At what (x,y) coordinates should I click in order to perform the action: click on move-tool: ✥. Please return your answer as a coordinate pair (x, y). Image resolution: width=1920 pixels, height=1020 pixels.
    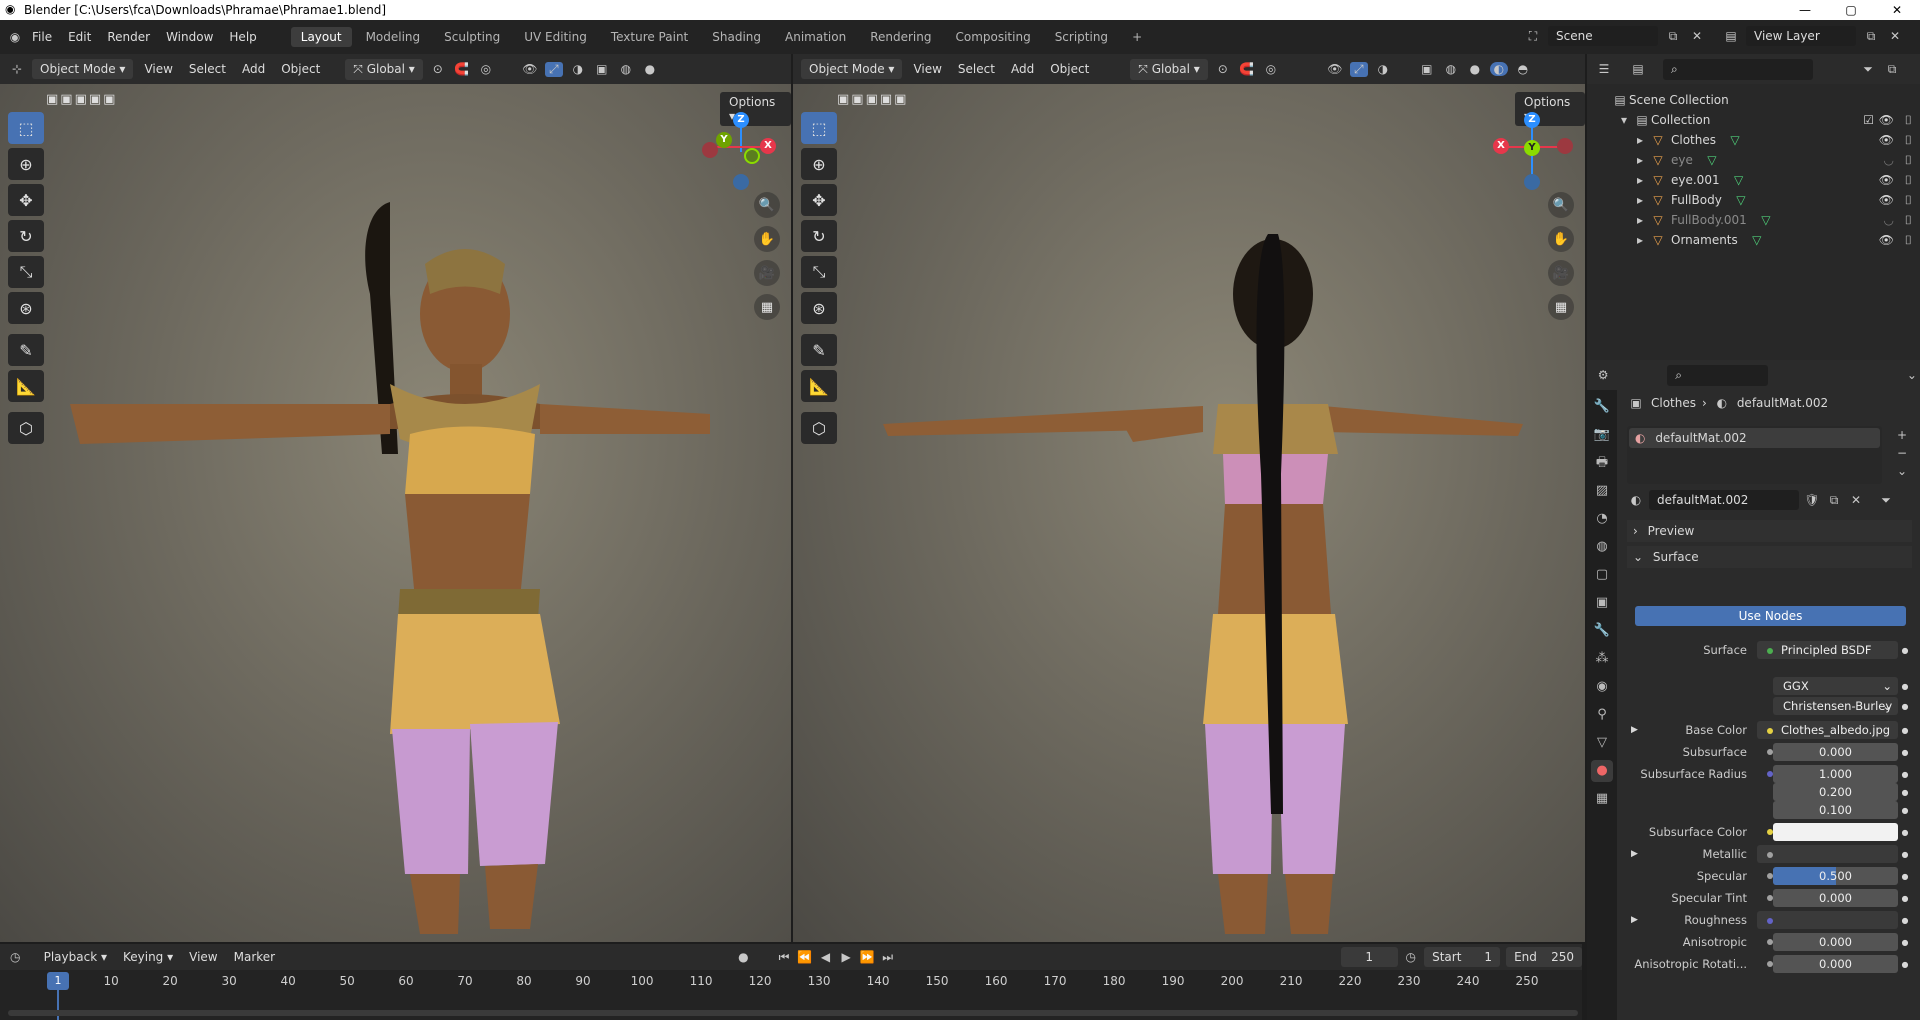
    Looking at the image, I should click on (26, 200).